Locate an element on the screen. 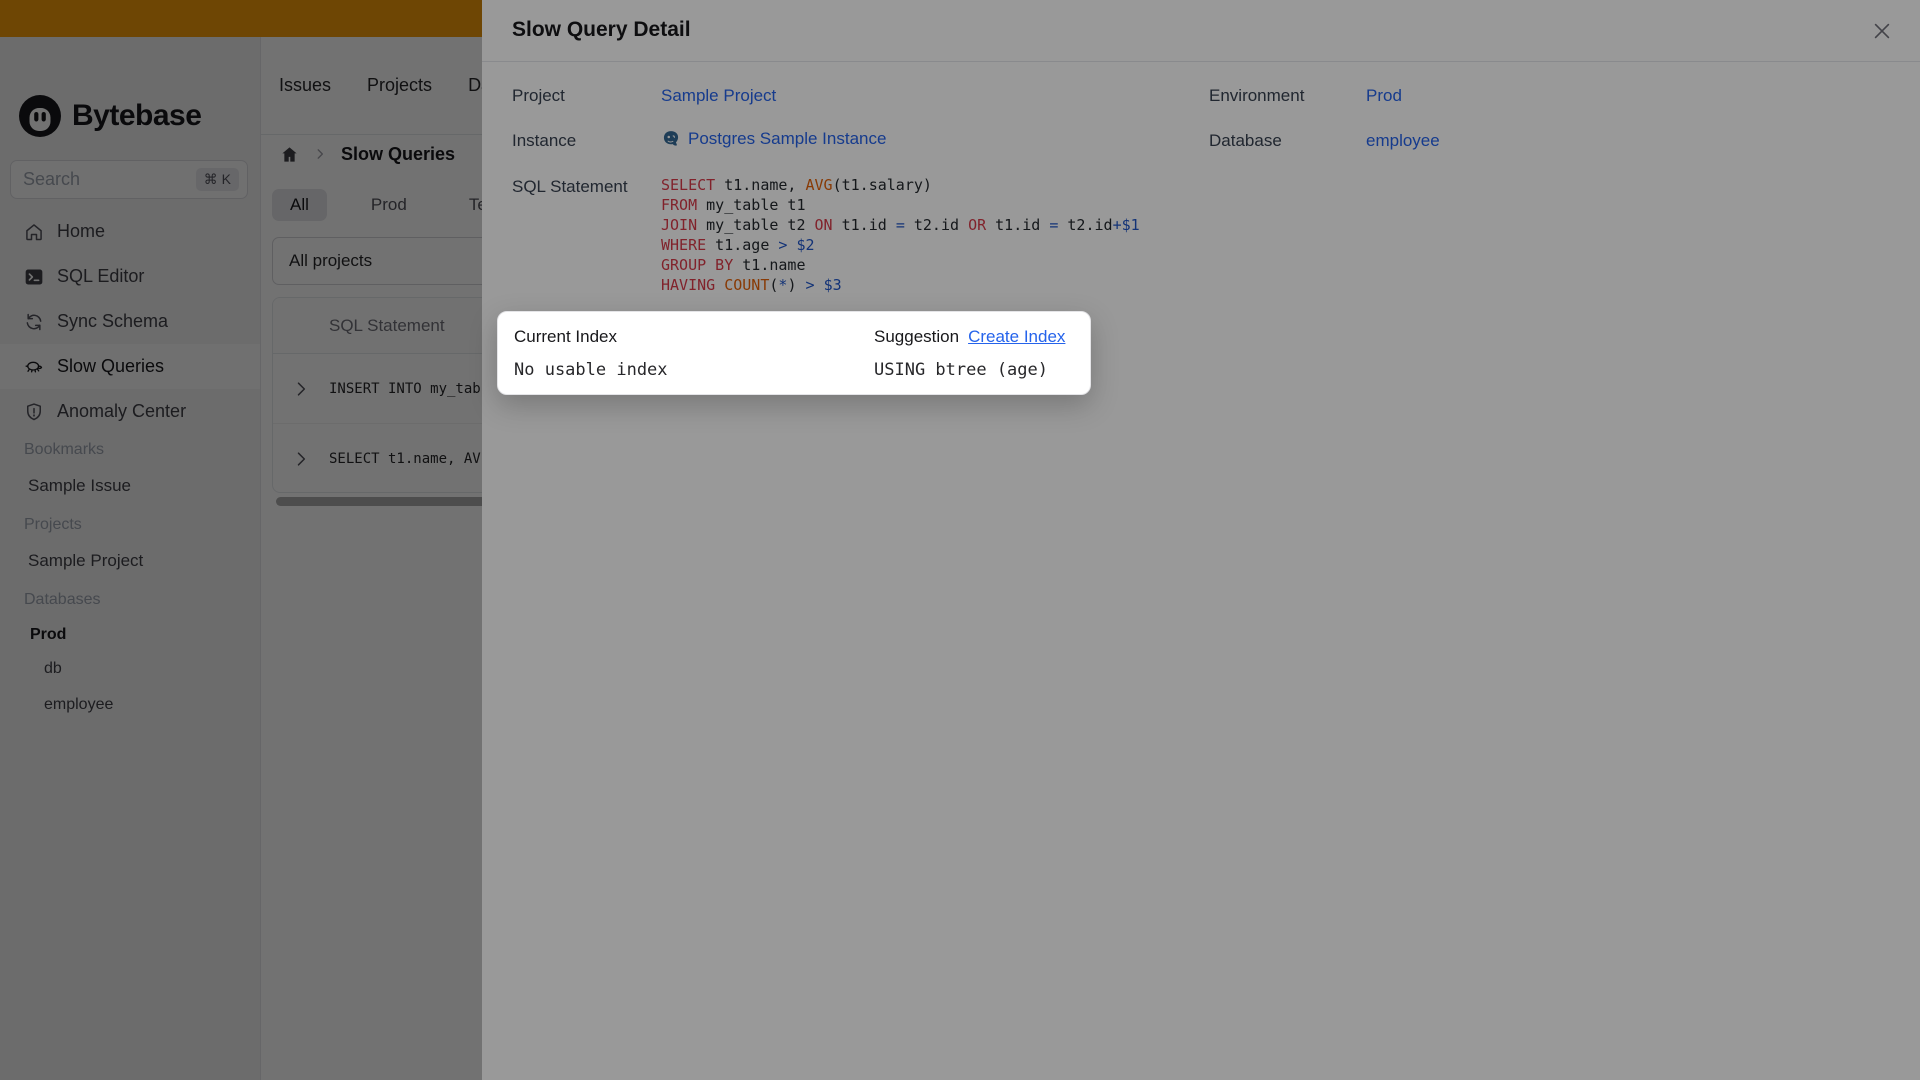 The height and width of the screenshot is (1080, 1920). create-index-link: Create Index is located at coordinates (1016, 336).